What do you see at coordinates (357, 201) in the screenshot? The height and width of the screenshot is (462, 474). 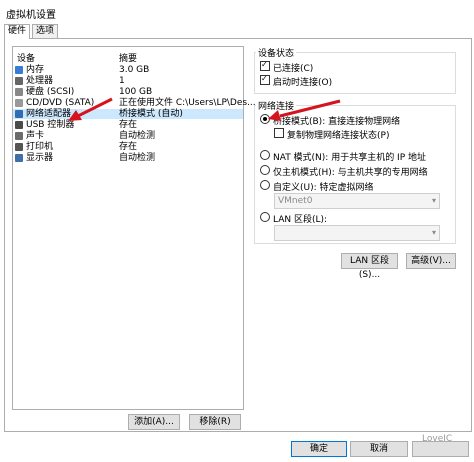 I see `vmnet-select: VMnet0 ▾` at bounding box center [357, 201].